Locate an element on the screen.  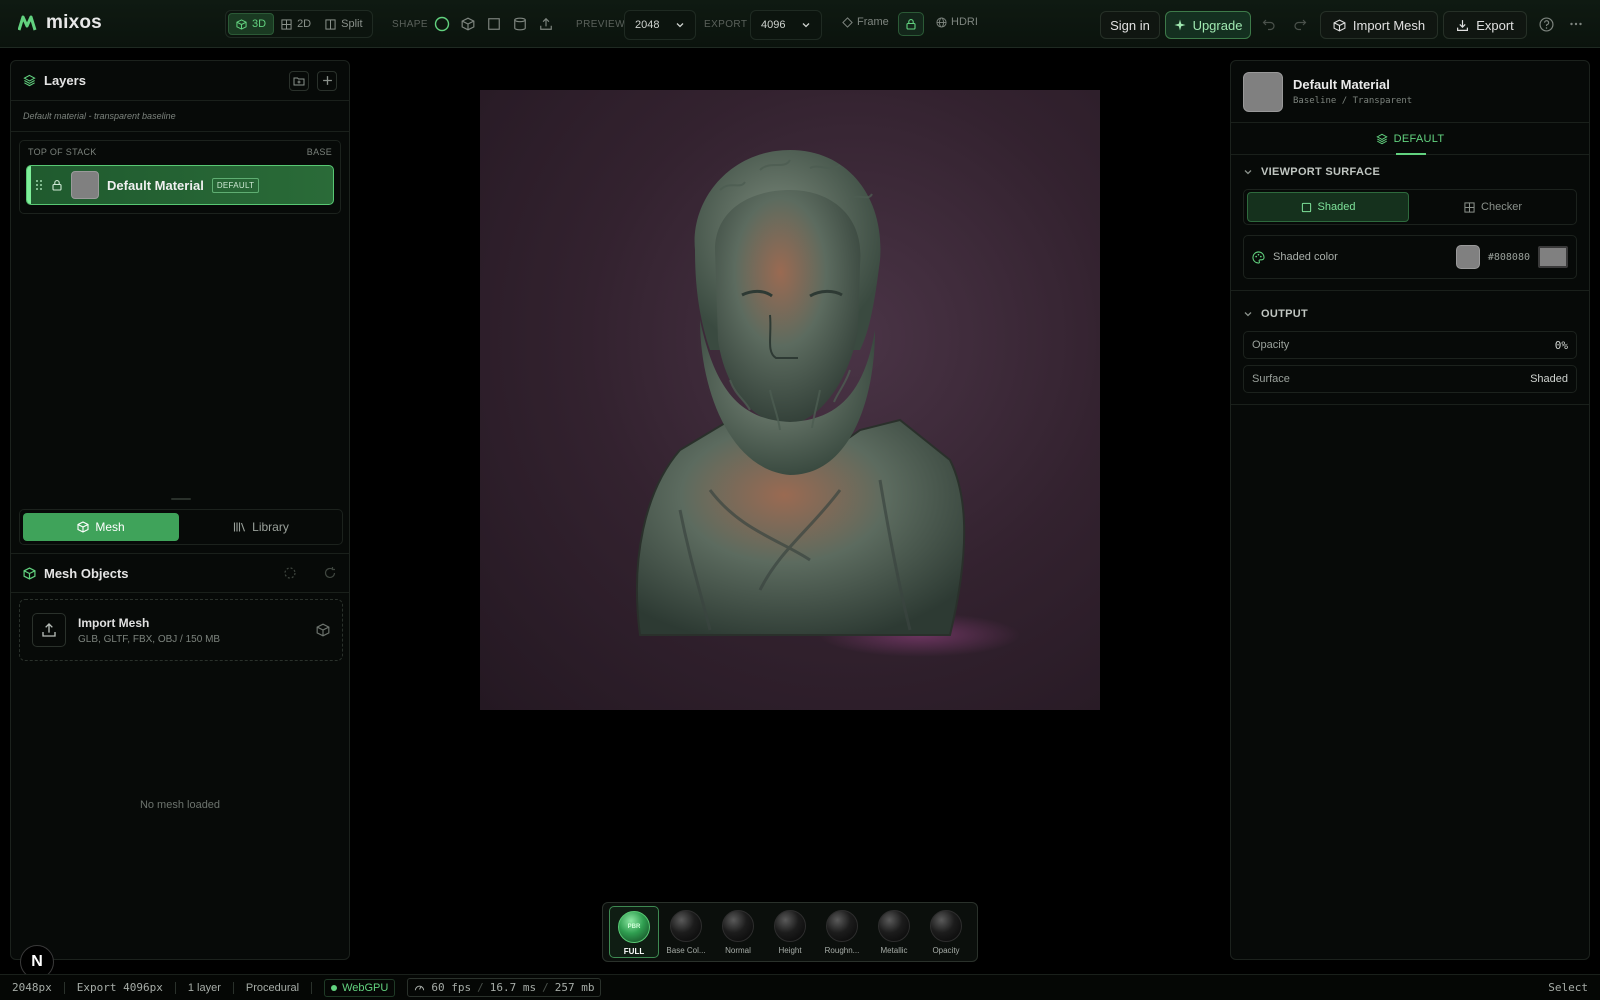
shape-sphere-button is located at coordinates (442, 24).